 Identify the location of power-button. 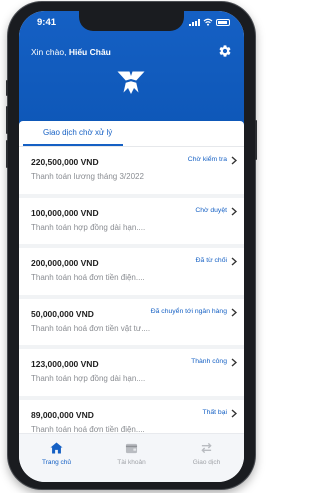
(256, 140).